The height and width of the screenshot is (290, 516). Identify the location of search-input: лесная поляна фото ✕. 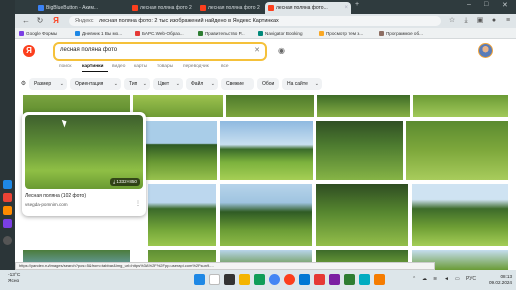
(160, 51).